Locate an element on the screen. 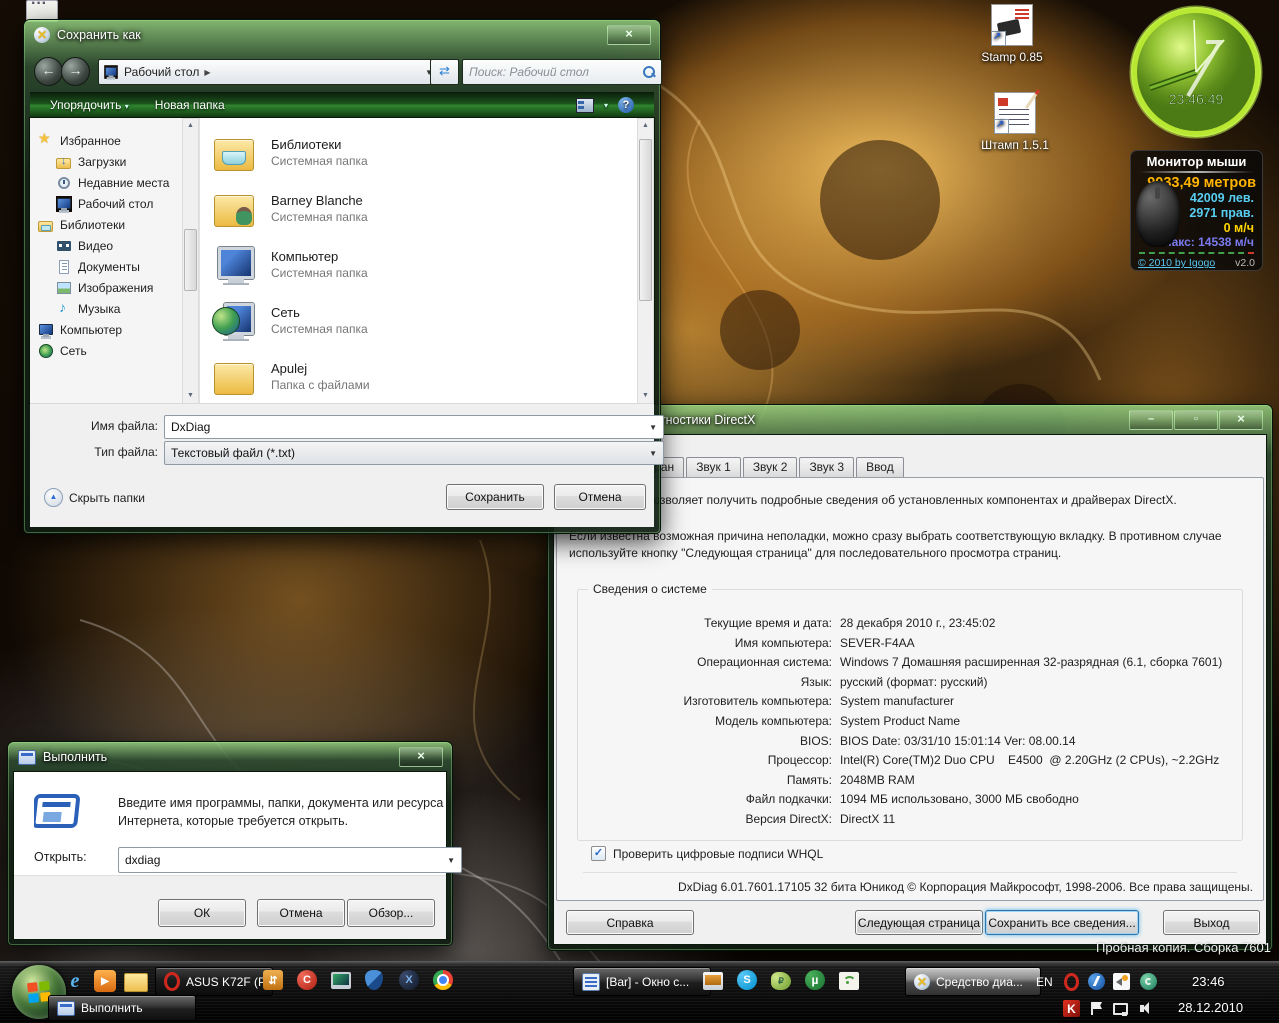 This screenshot has height=1023, width=1279. forward-button is located at coordinates (75, 71).